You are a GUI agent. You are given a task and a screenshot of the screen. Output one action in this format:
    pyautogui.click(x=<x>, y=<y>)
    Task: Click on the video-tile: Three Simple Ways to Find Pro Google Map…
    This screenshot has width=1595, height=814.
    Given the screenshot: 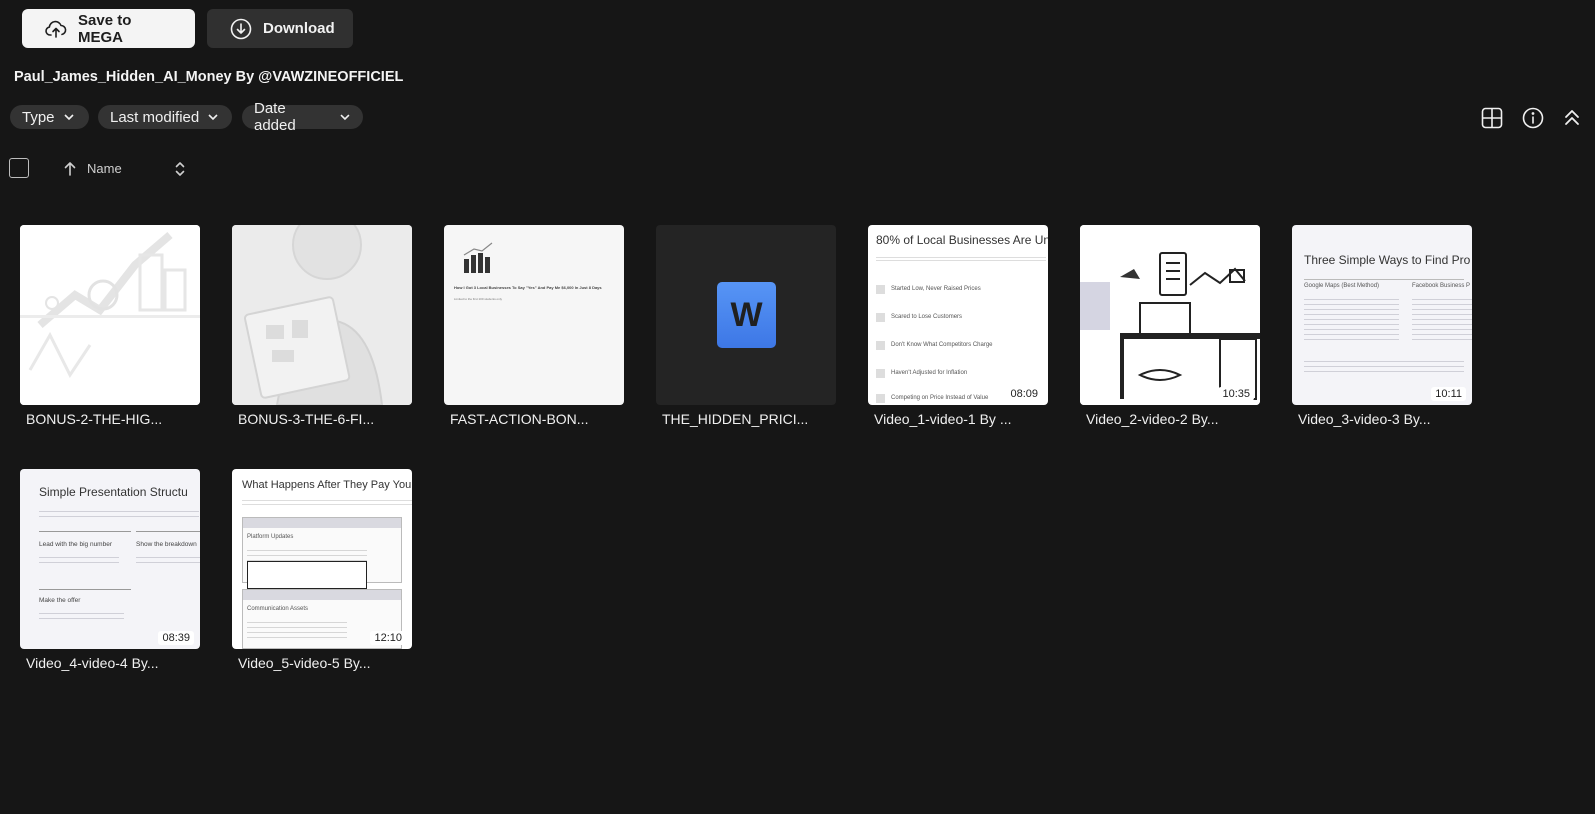 What is the action you would take?
    pyautogui.click(x=1382, y=330)
    